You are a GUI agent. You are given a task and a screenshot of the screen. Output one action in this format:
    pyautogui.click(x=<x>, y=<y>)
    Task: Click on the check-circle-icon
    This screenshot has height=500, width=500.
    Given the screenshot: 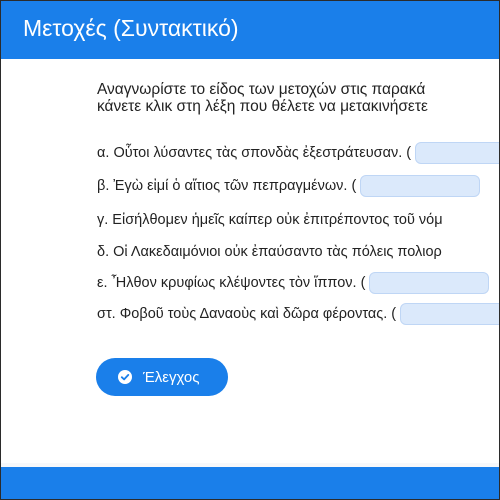 What is the action you would take?
    pyautogui.click(x=125, y=377)
    